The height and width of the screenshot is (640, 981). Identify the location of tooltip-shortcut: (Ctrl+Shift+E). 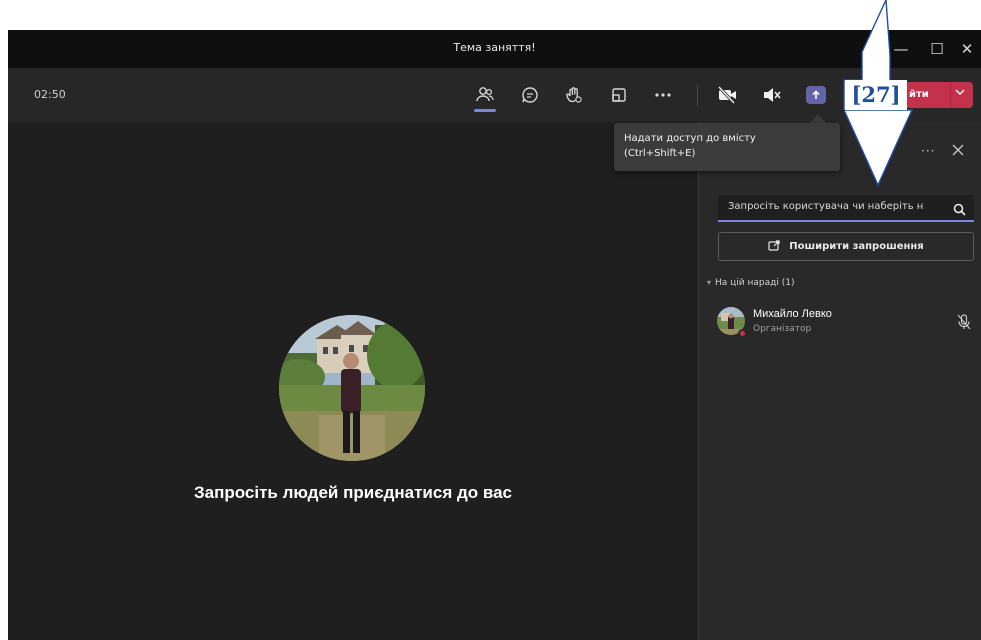
(660, 153).